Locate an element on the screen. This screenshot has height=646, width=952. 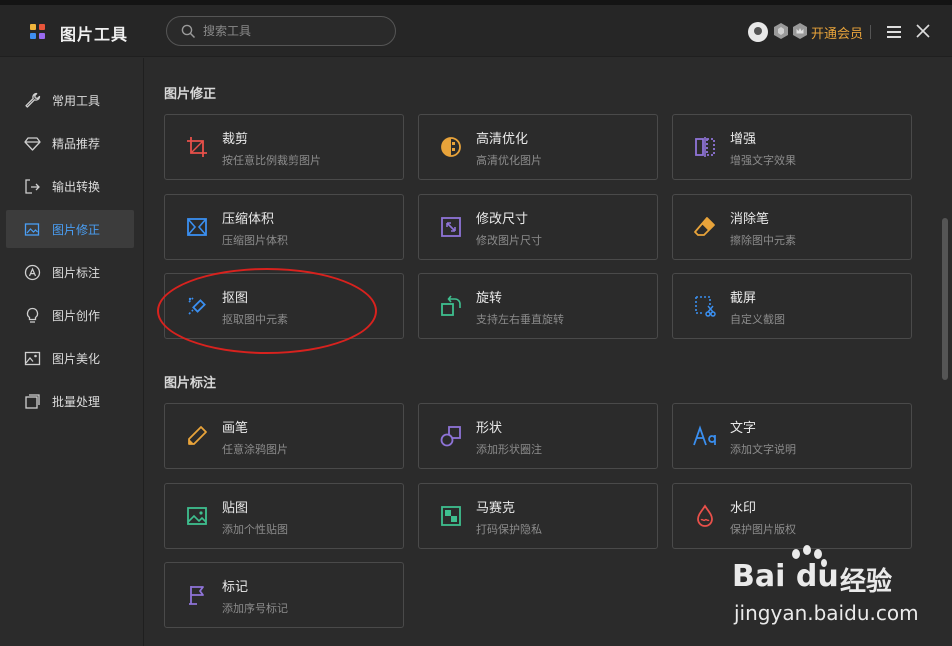
section-title-image-annotation: 图片标注 is located at coordinates (190, 383).